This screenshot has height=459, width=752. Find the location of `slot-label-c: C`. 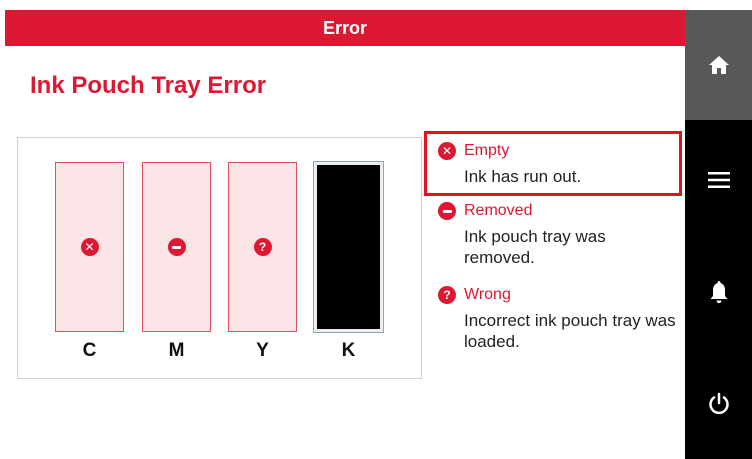

slot-label-c: C is located at coordinates (89, 350).